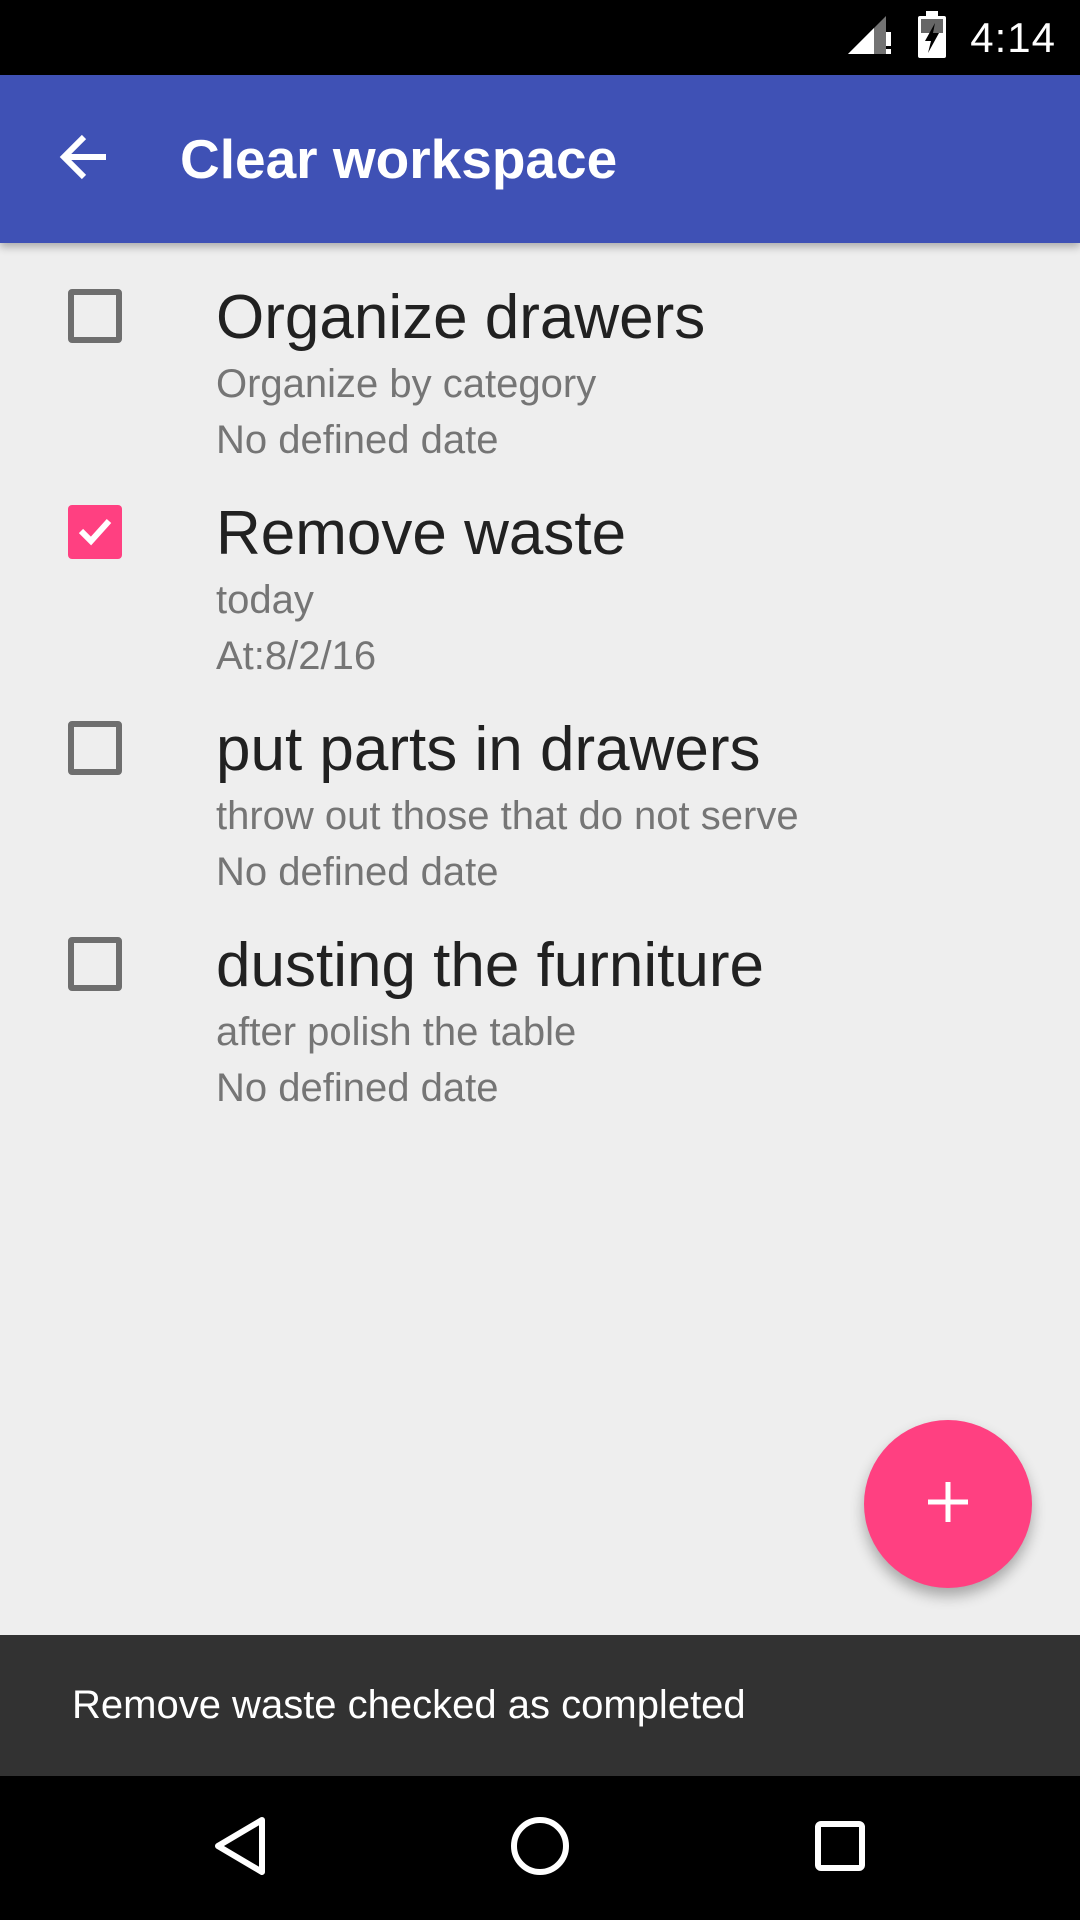 The height and width of the screenshot is (1920, 1080). Describe the element at coordinates (409, 1705) in the screenshot. I see `snackbar-text: Remove waste checked as completed` at that location.